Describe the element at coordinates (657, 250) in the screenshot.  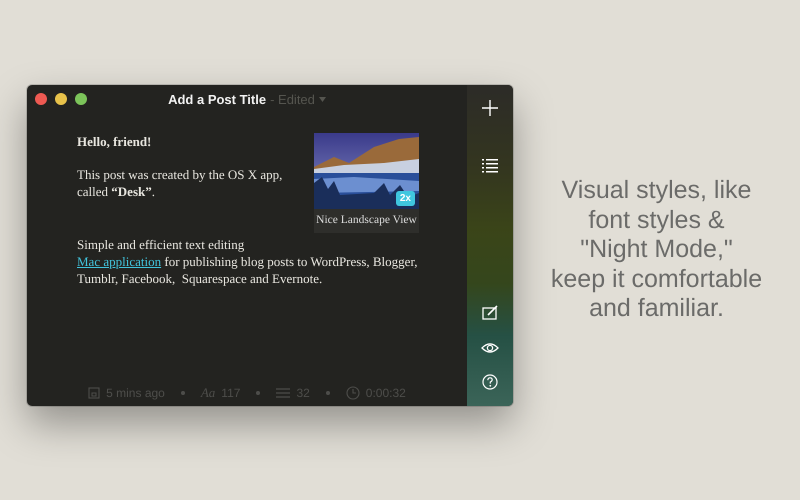
I see `promo-caption: Visual styles, like font styles & "Night Mode," keep it comfortable and familiar.` at that location.